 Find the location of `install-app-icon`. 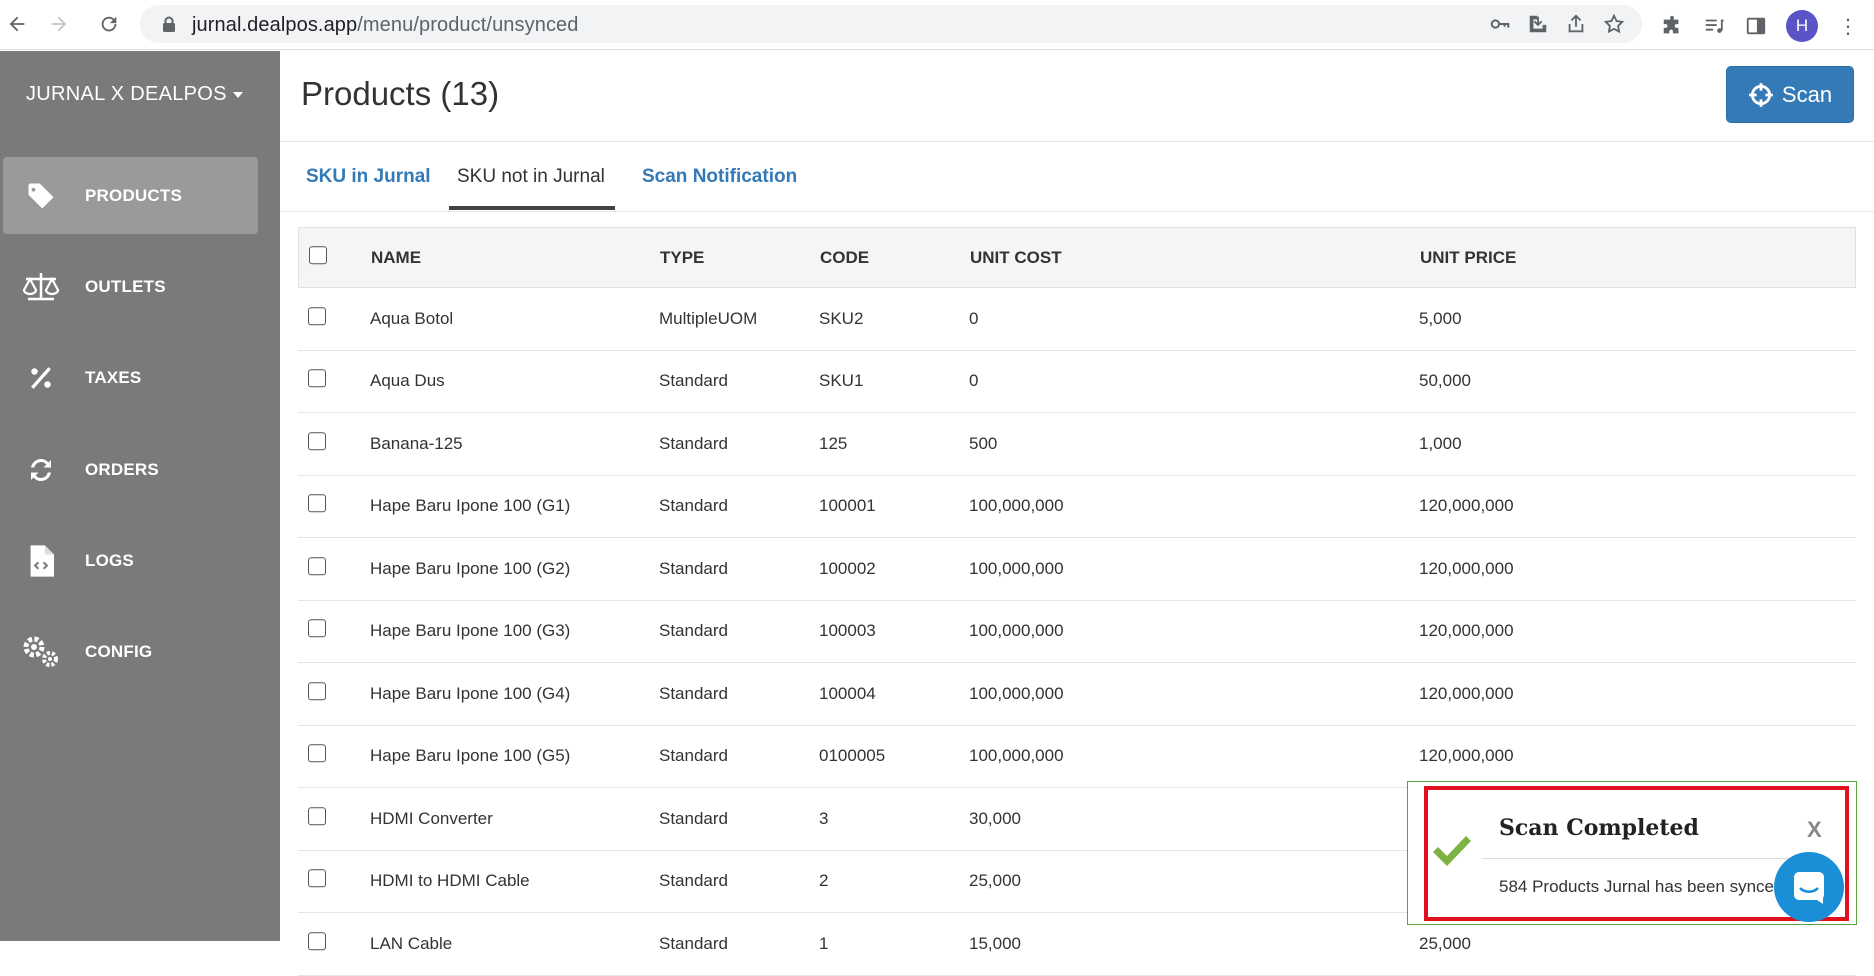

install-app-icon is located at coordinates (1538, 24).